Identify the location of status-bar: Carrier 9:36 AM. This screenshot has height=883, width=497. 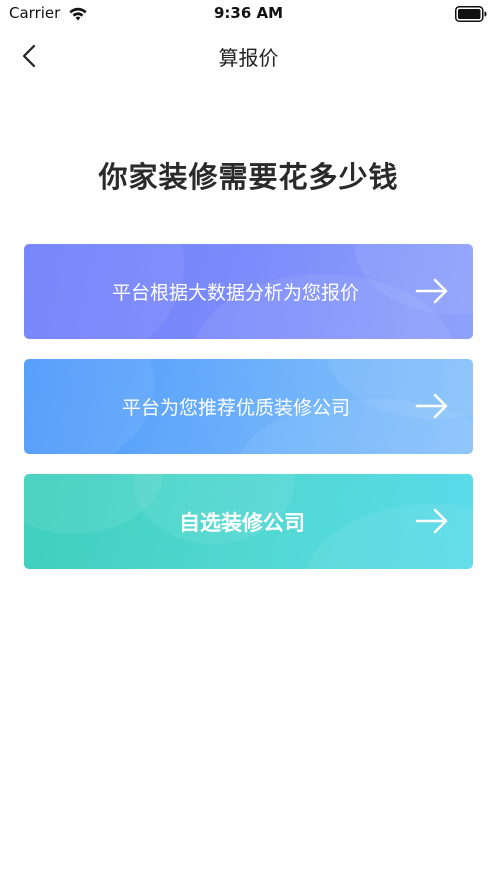
(248, 14).